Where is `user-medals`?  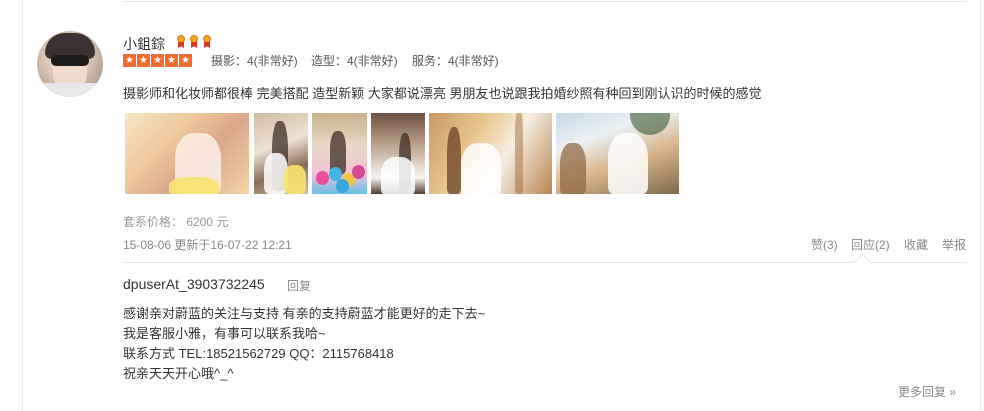 user-medals is located at coordinates (194, 42).